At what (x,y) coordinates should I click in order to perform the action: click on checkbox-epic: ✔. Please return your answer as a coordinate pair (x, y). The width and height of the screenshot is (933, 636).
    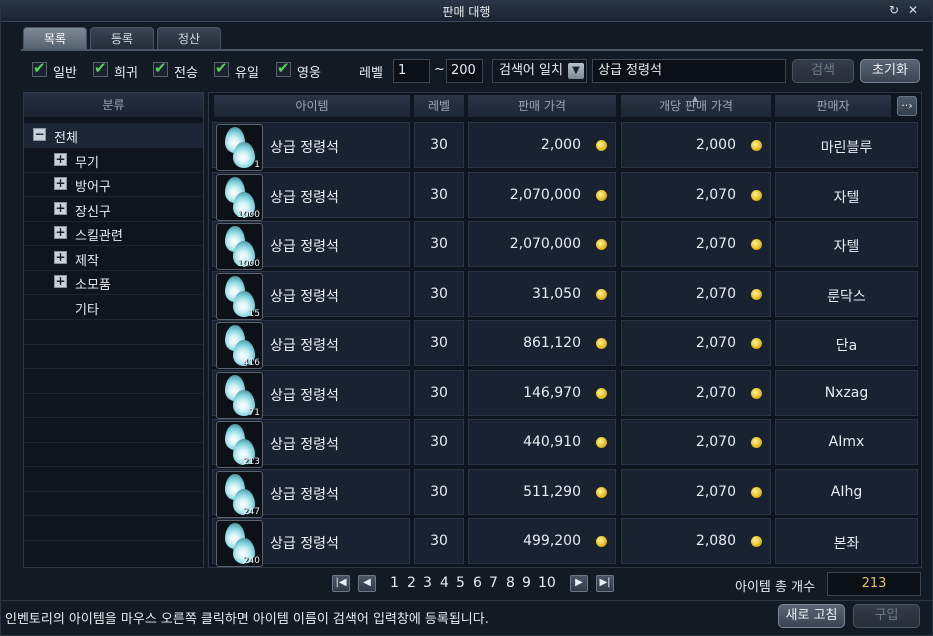
    Looking at the image, I should click on (283, 68).